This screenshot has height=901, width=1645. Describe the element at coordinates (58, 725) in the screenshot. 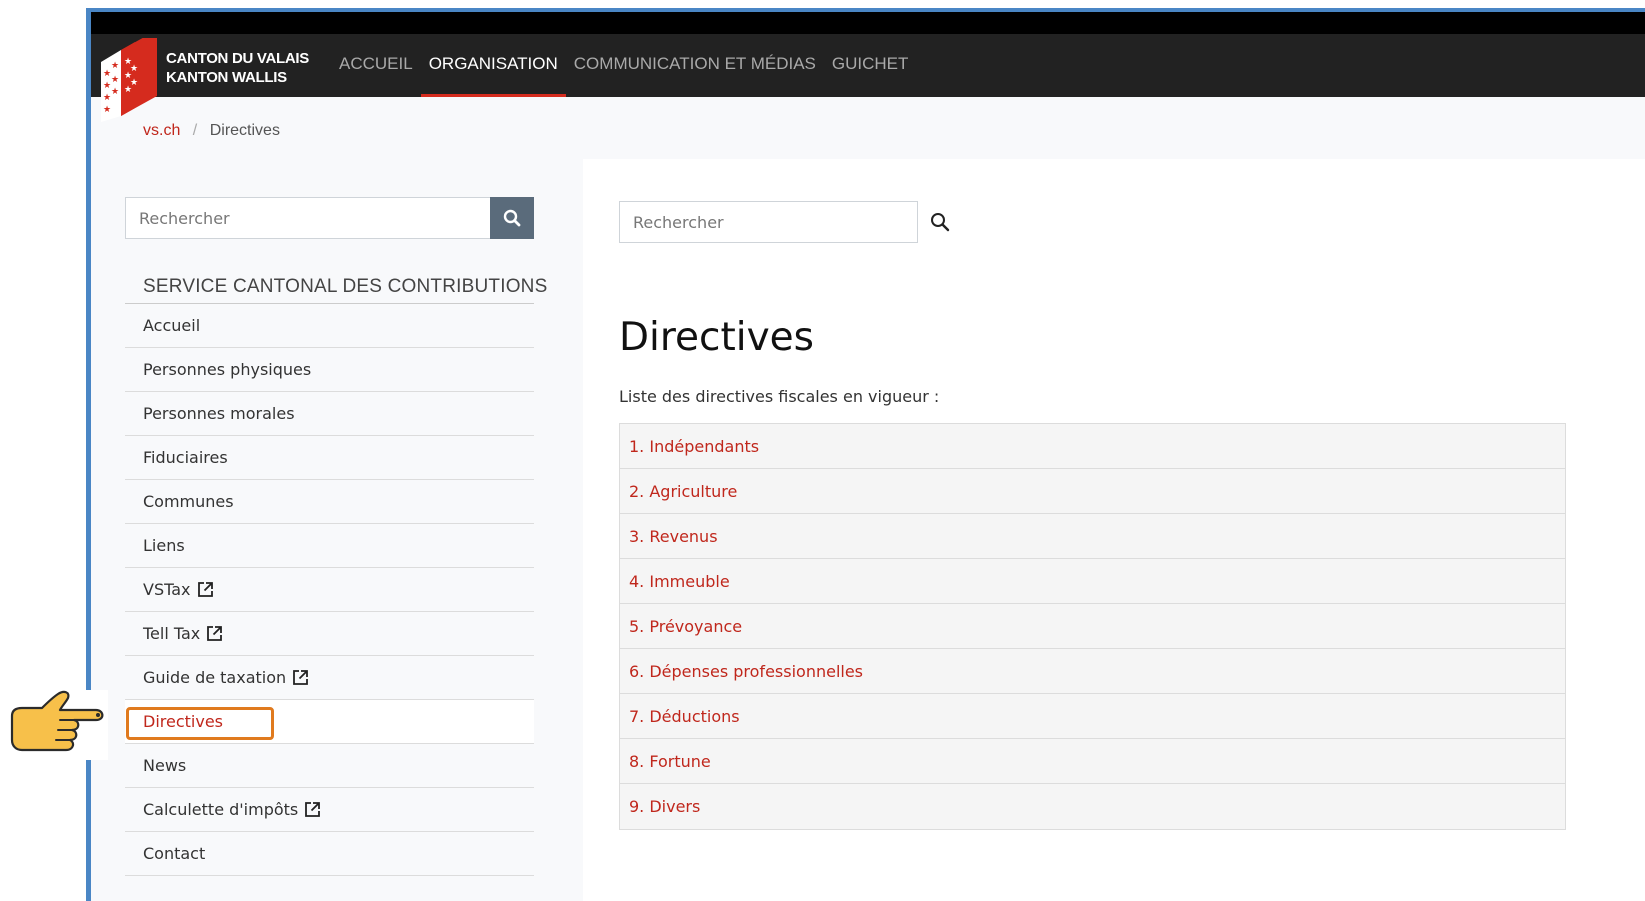

I see `pointing-hand-icon` at that location.